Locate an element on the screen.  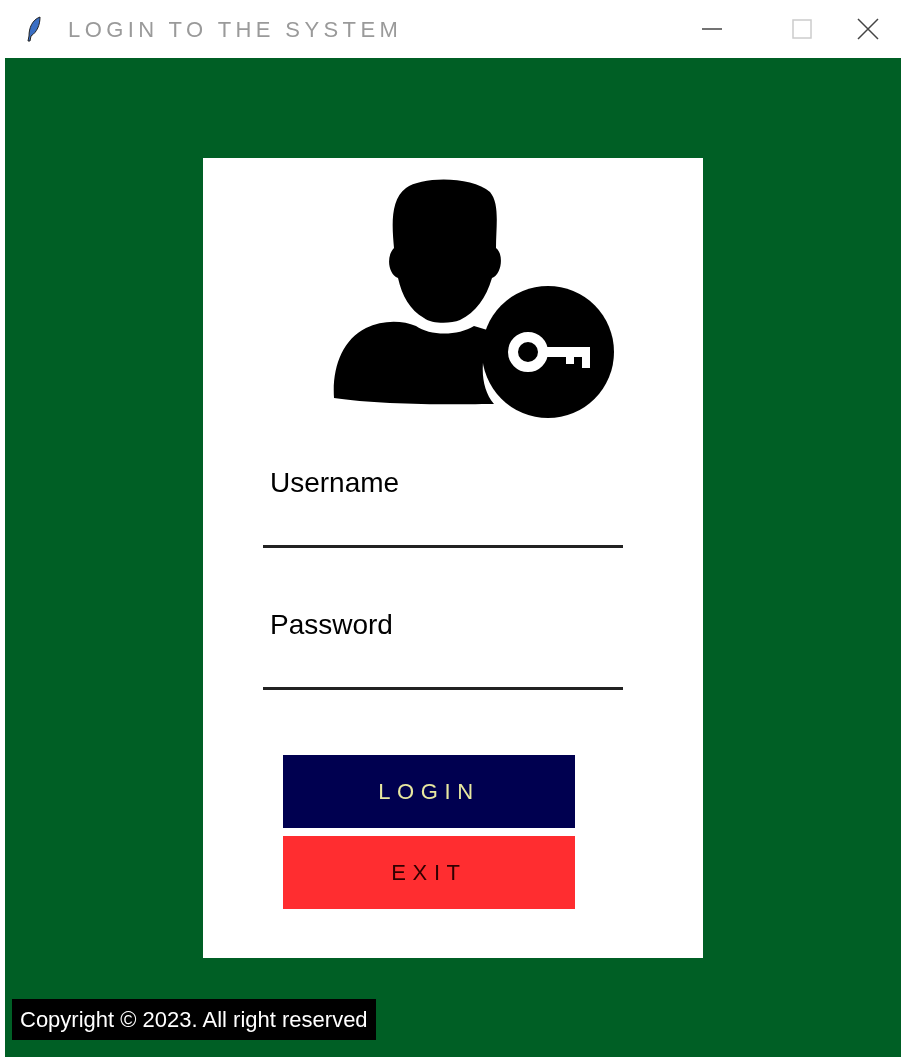
user-key-icon is located at coordinates (474, 299).